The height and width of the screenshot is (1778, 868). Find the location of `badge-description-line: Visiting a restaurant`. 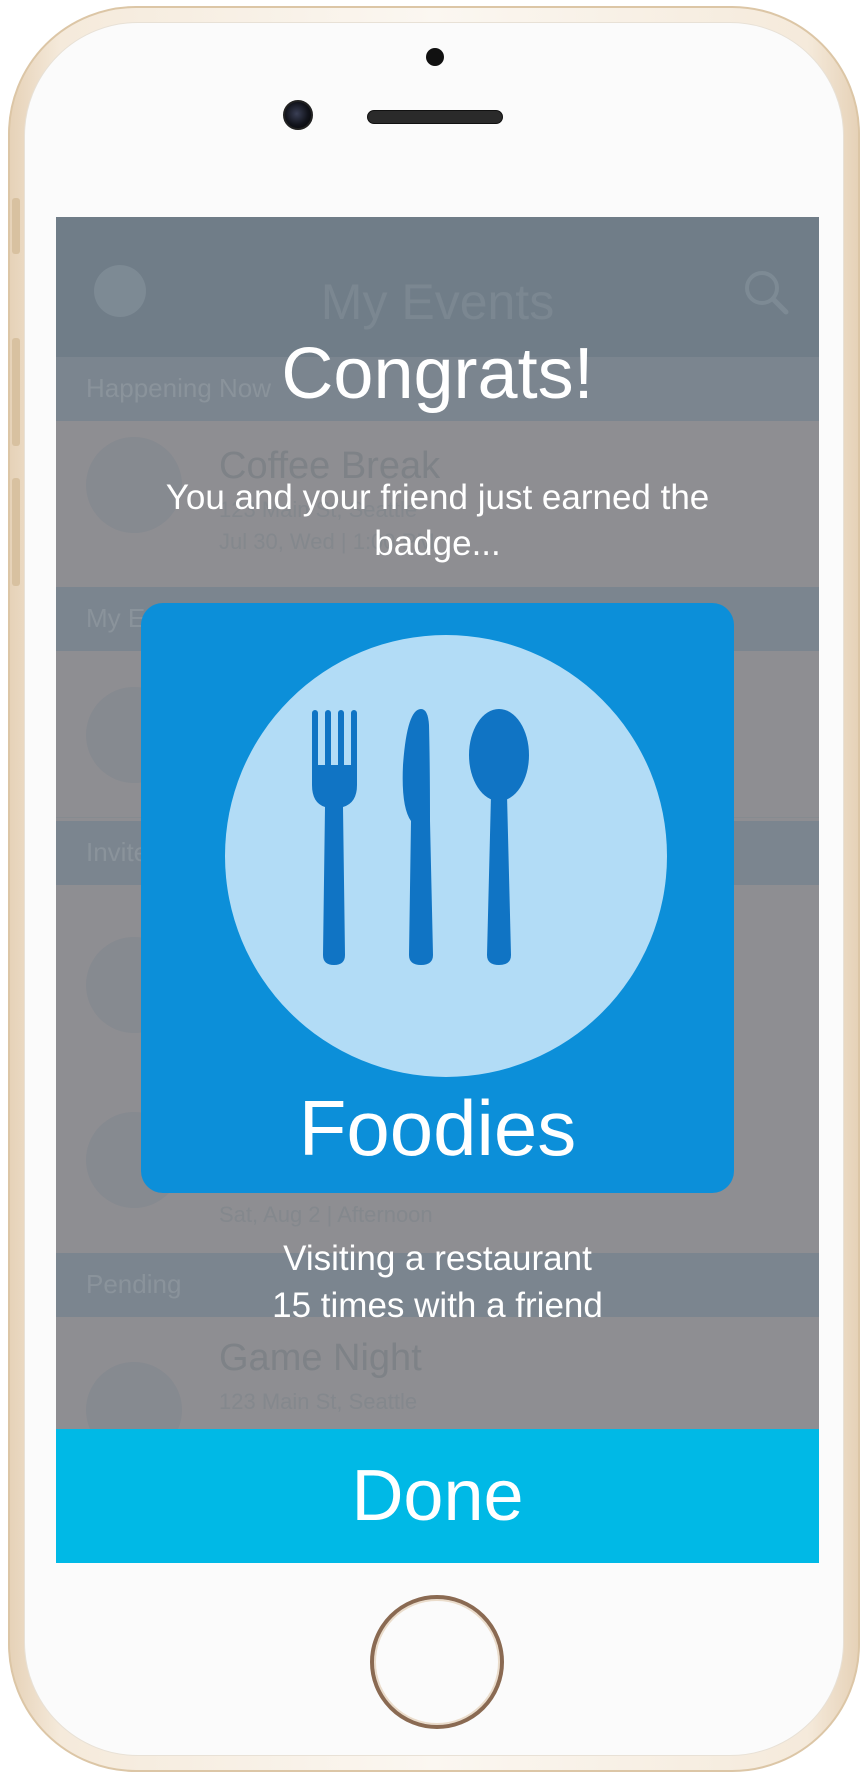

badge-description-line: Visiting a restaurant is located at coordinates (437, 1258).